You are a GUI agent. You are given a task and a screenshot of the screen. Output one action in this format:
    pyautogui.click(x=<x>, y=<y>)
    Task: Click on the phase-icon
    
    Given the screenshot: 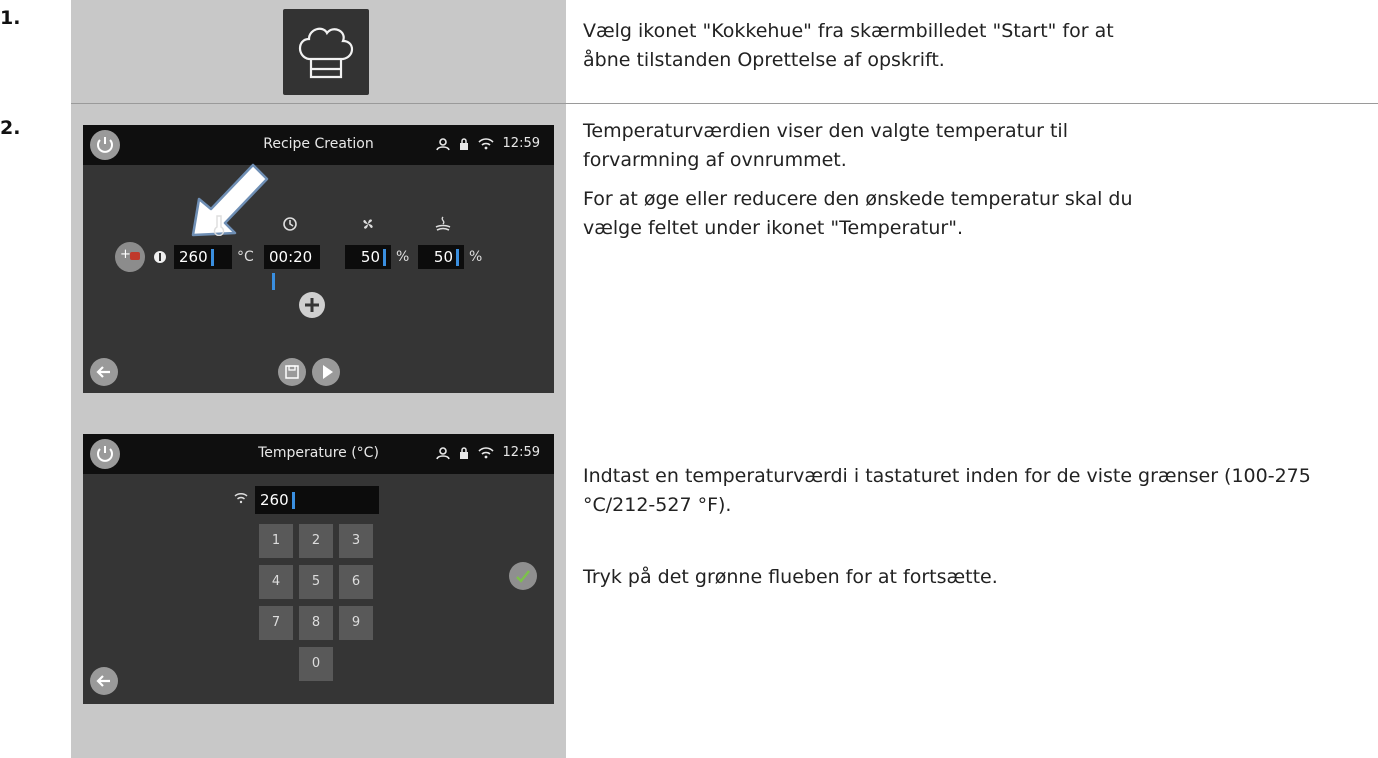 What is the action you would take?
    pyautogui.click(x=135, y=256)
    